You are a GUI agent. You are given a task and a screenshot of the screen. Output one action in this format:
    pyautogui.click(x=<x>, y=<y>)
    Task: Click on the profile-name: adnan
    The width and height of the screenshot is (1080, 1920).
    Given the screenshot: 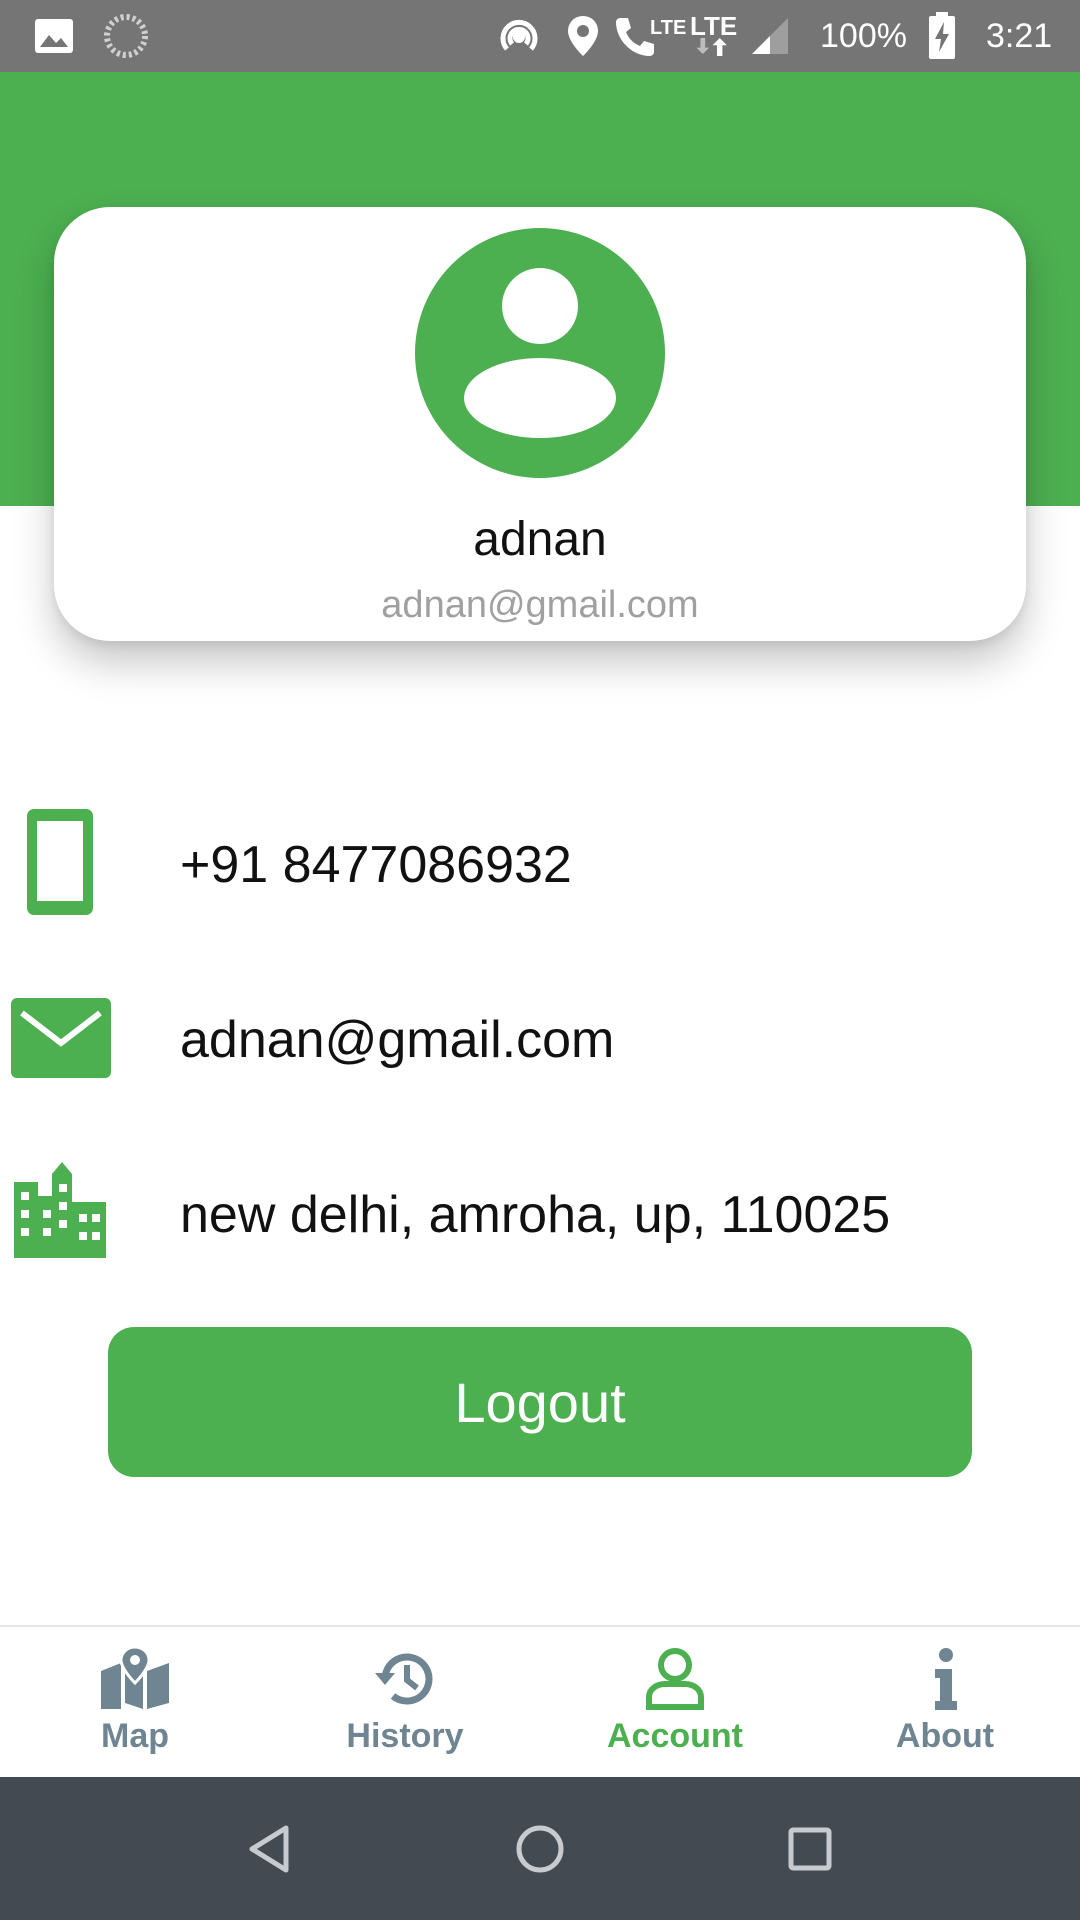 What is the action you would take?
    pyautogui.click(x=540, y=539)
    